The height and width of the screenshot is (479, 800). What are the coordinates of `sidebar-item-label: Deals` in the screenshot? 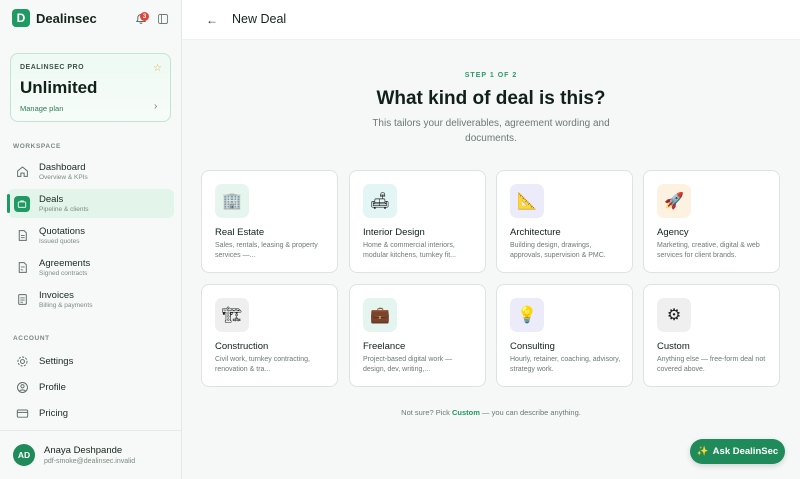 It's located at (51, 199).